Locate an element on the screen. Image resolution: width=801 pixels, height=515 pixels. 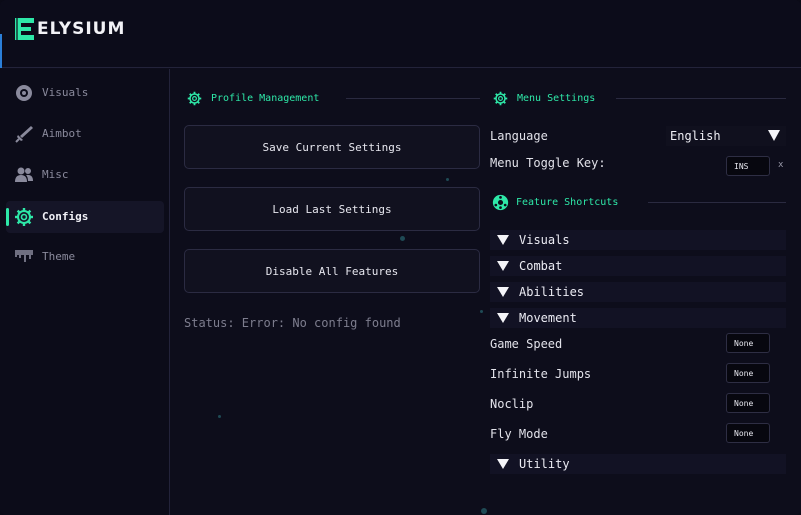
shortcut-badge-icon is located at coordinates (500, 202).